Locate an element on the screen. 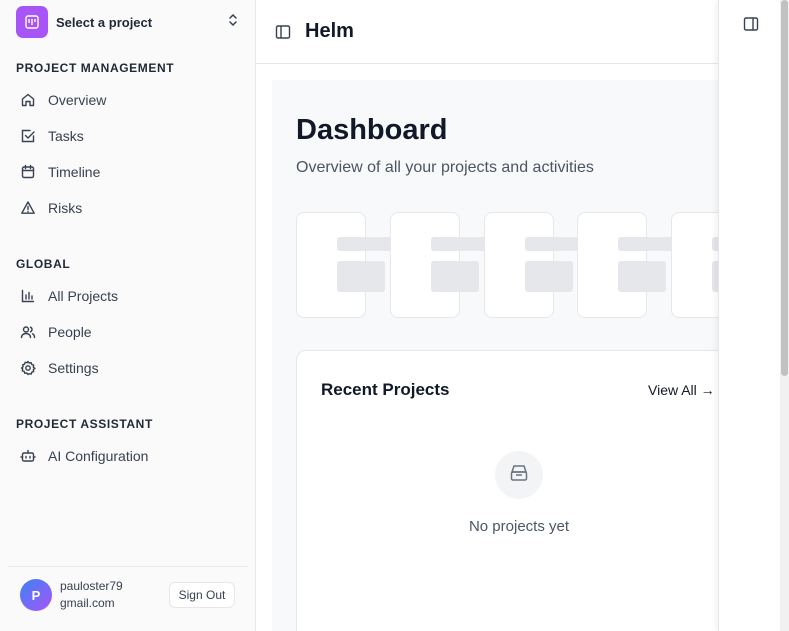 The width and height of the screenshot is (789, 631). scrollbar-thumb is located at coordinates (784, 188).